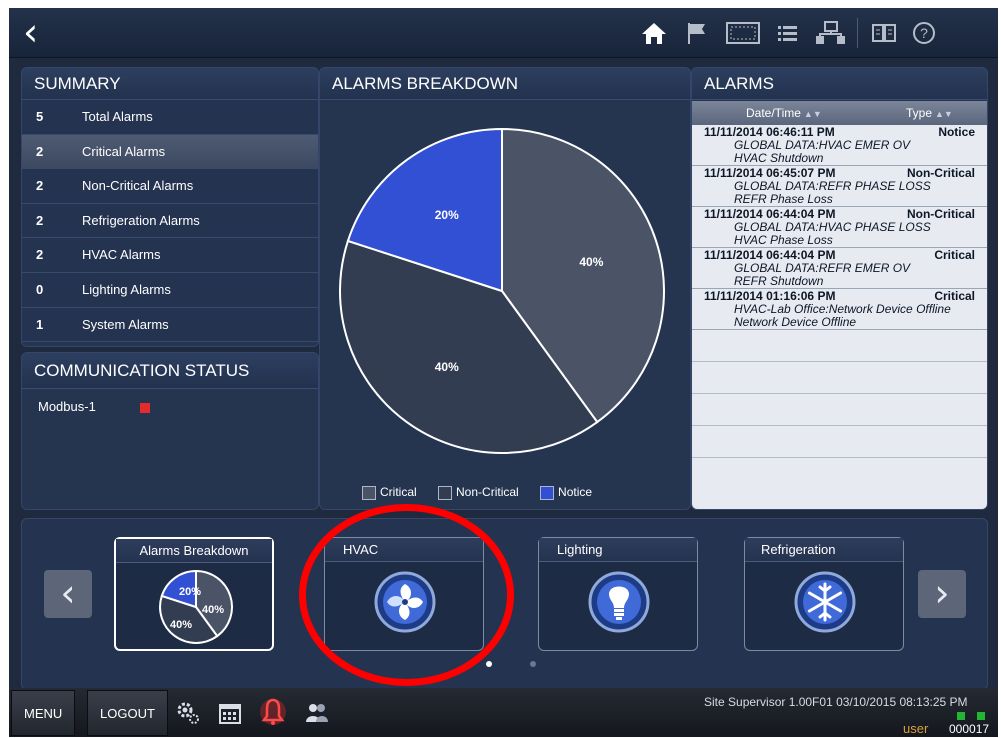 The width and height of the screenshot is (1001, 738). I want to click on user-label: user, so click(915, 728).